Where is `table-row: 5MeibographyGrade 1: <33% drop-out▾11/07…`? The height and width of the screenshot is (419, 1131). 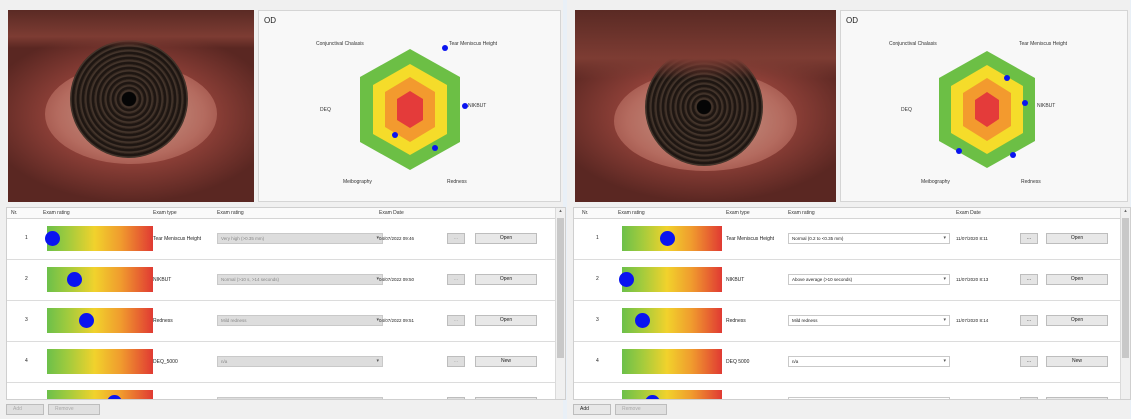
table-row: 5MeibographyGrade 1: <33% drop-out▾11/07… is located at coordinates (847, 391).